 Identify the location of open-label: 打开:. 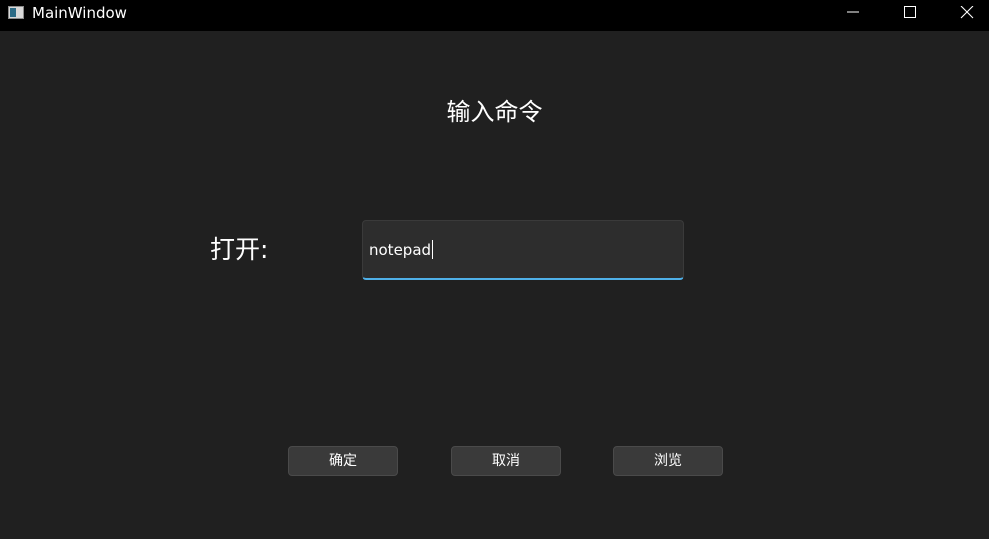
(239, 249).